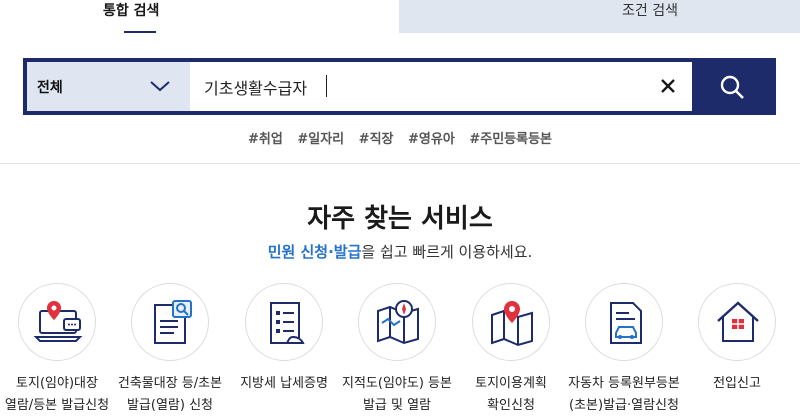 The width and height of the screenshot is (800, 419). Describe the element at coordinates (108, 86) in the screenshot. I see `category-select: 전체` at that location.